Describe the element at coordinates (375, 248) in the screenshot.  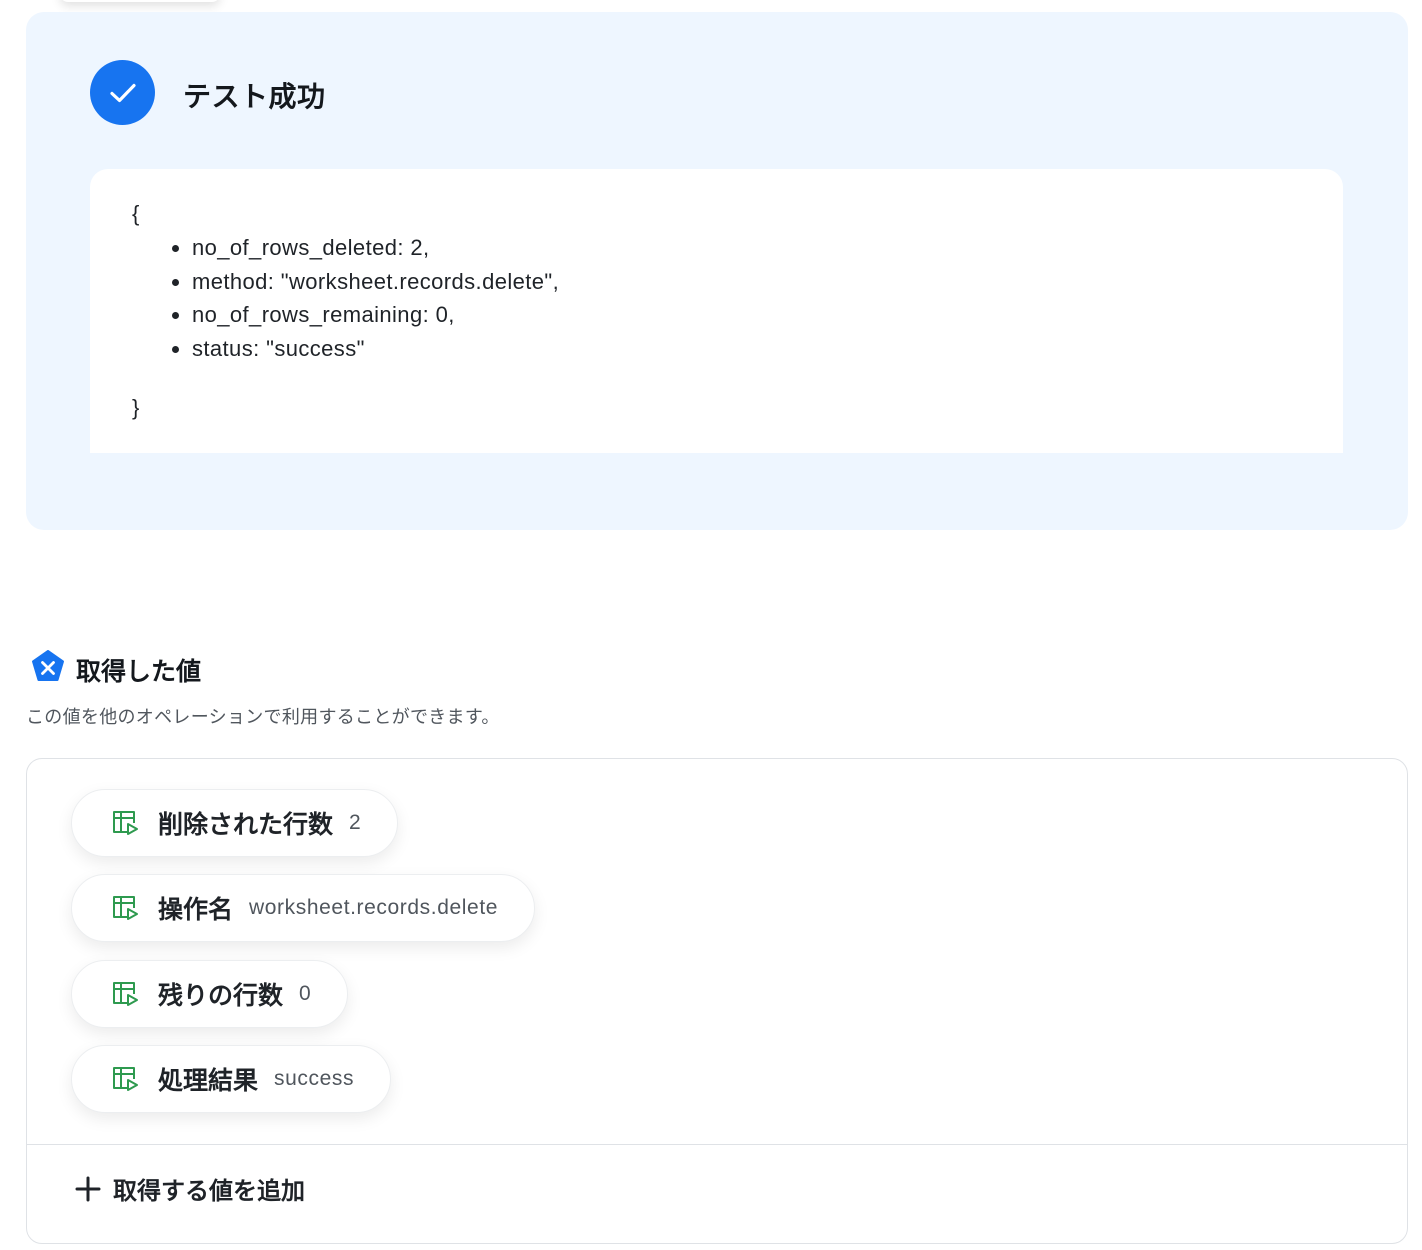
I see `json-field: no_of_rows_deleted: 2,` at that location.